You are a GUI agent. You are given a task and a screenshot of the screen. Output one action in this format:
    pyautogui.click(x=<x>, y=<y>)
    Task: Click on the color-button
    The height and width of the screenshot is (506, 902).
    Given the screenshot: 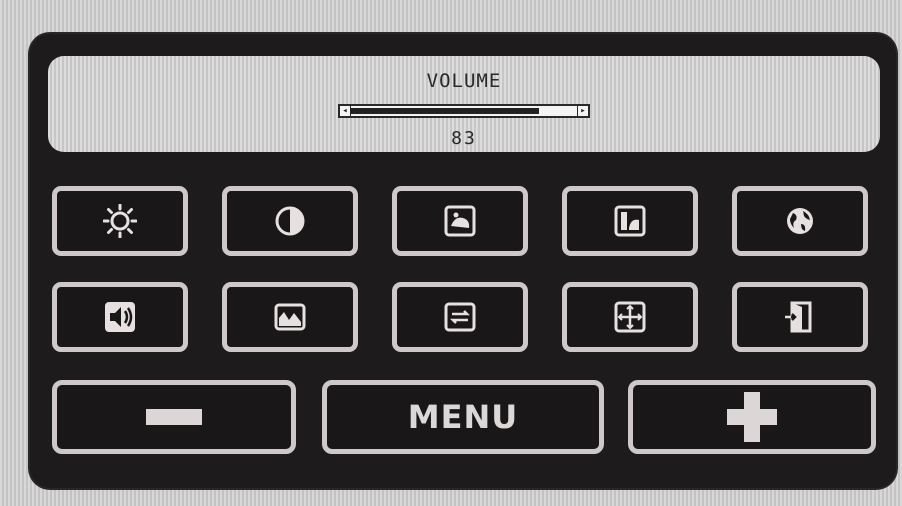 What is the action you would take?
    pyautogui.click(x=290, y=317)
    